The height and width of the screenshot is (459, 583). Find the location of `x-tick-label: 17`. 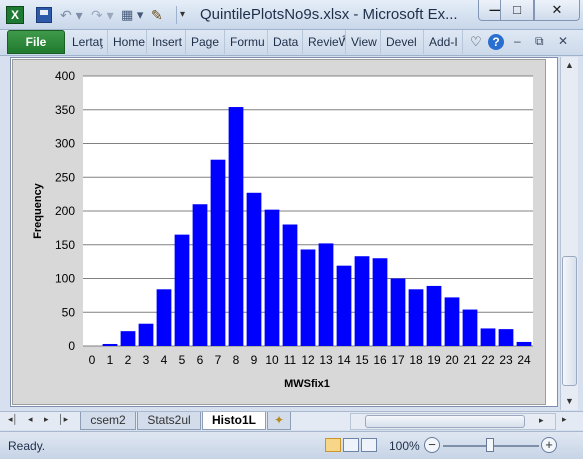

x-tick-label: 17 is located at coordinates (398, 360).